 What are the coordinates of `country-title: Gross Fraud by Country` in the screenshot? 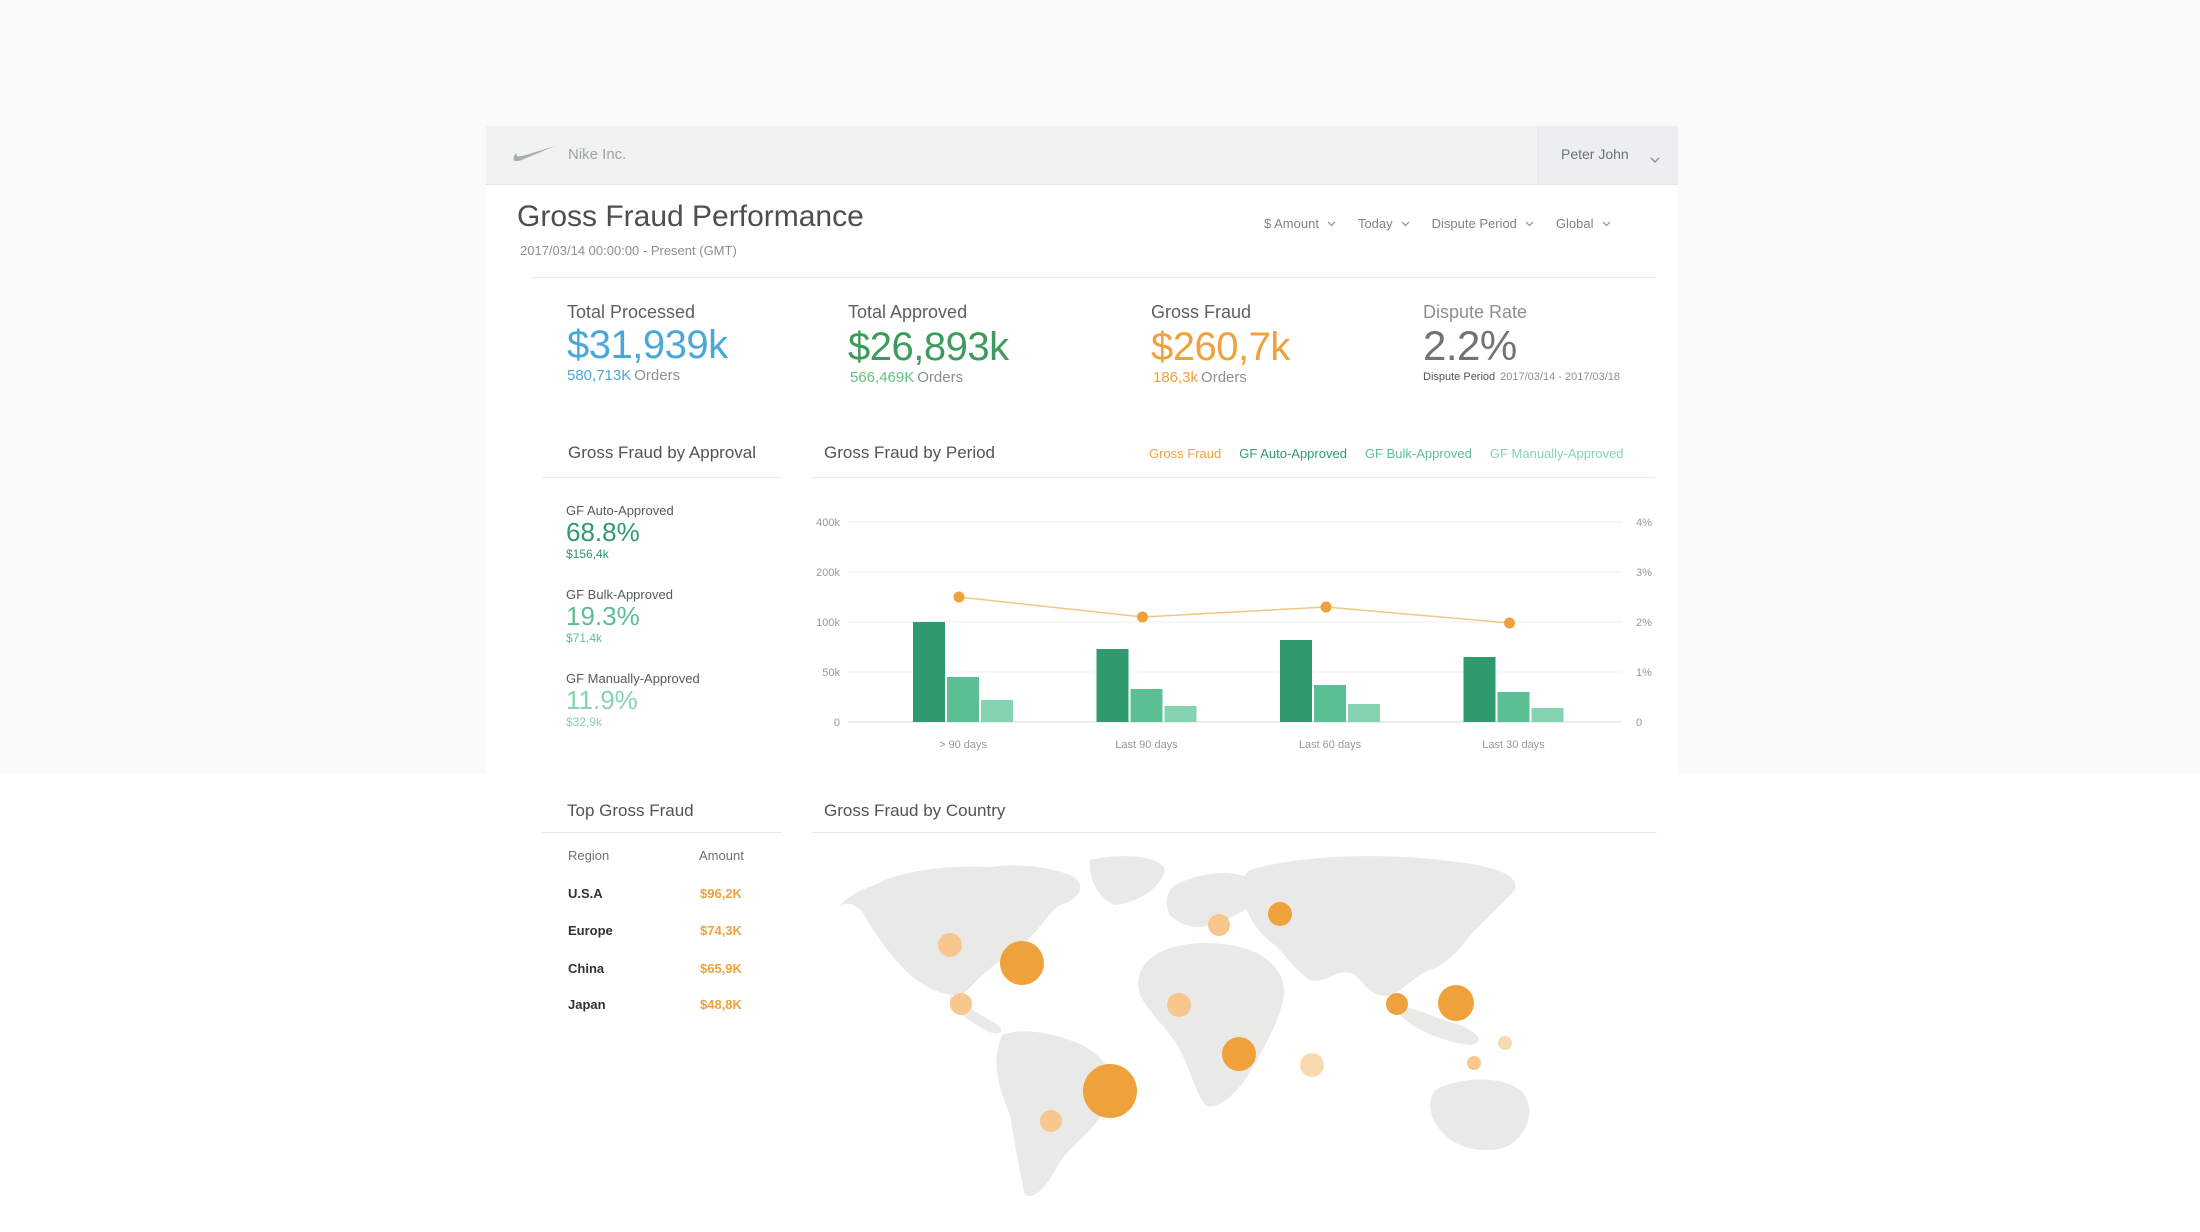 It's located at (915, 810).